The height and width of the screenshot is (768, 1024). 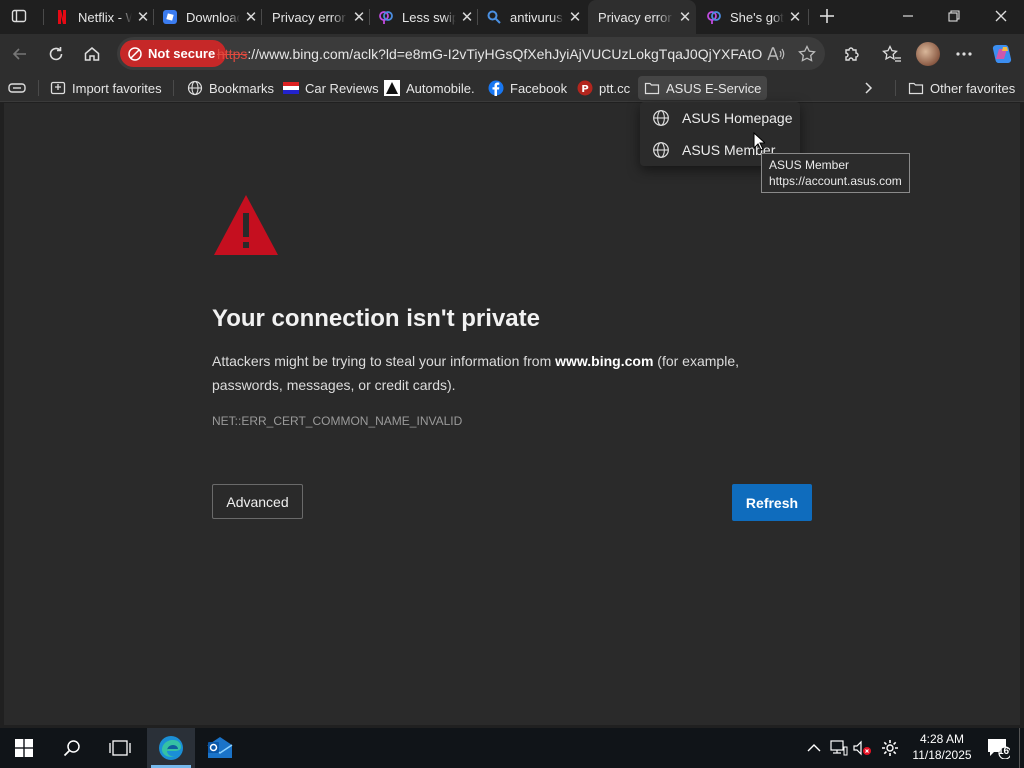 What do you see at coordinates (868, 88) in the screenshot?
I see `more-favorites-button` at bounding box center [868, 88].